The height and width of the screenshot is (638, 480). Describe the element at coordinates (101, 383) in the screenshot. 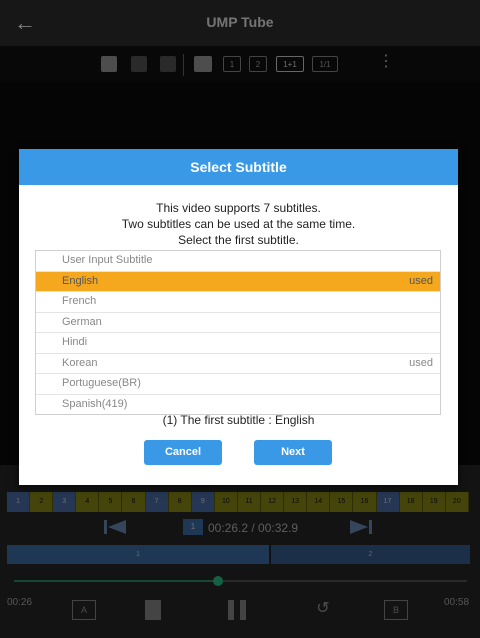

I see `subtitle-item-label: Portuguese(BR)` at that location.